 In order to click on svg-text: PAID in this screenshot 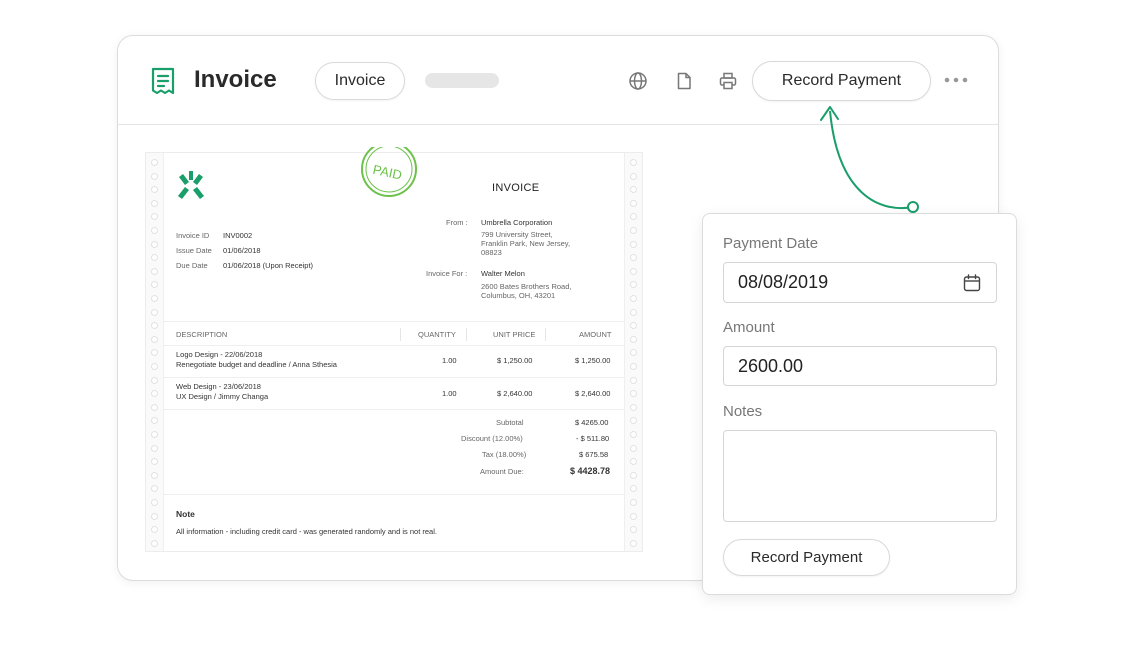, I will do `click(387, 172)`.